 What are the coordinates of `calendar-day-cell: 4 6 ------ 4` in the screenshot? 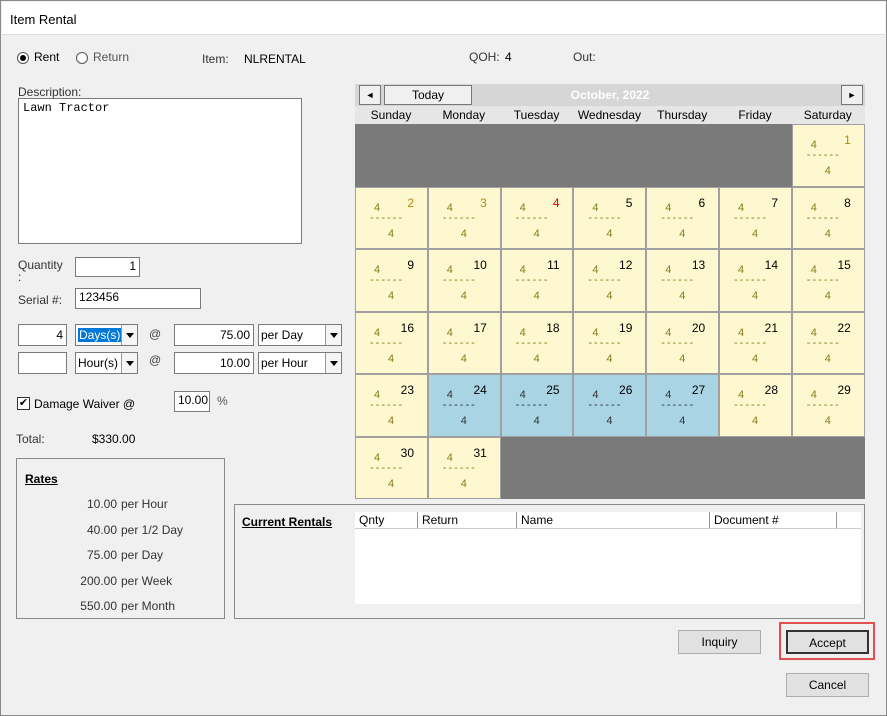 It's located at (682, 217).